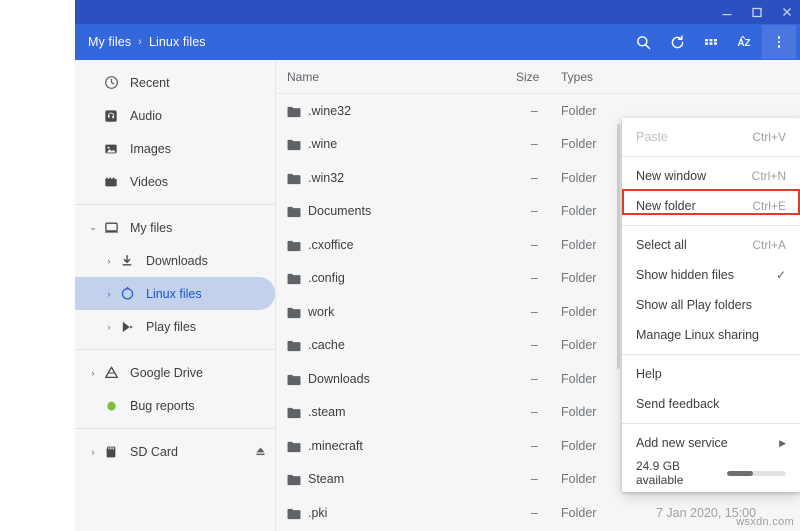 Image resolution: width=800 pixels, height=531 pixels. I want to click on sidebar-item-audio: Audio, so click(175, 115).